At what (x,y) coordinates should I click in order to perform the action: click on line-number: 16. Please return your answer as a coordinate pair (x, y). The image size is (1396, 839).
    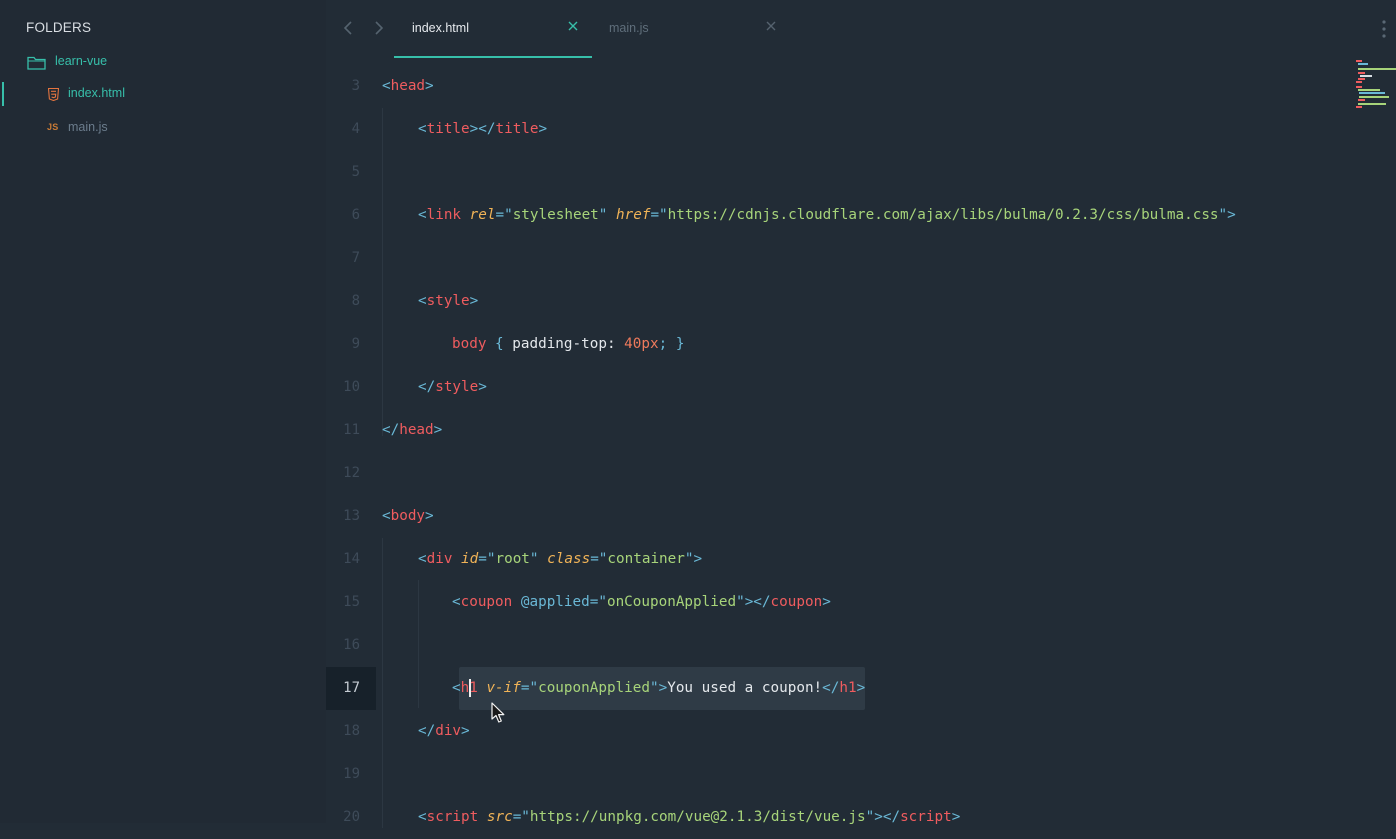
    Looking at the image, I should click on (351, 645).